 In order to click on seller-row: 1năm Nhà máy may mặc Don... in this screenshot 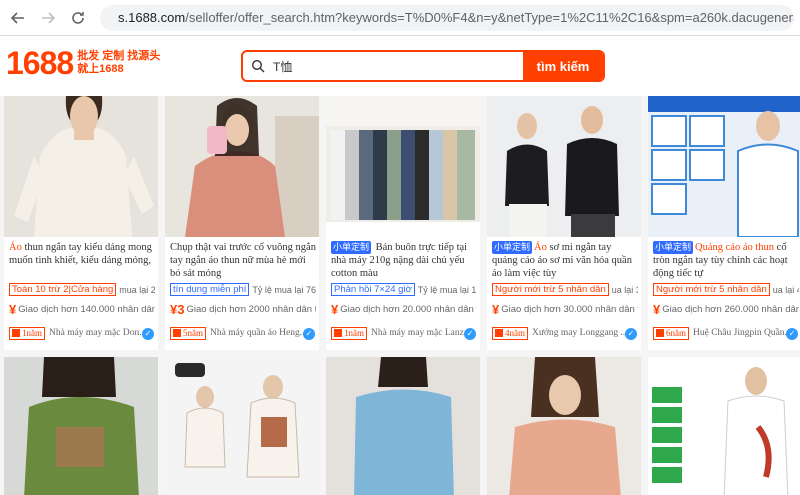, I will do `click(83, 333)`.